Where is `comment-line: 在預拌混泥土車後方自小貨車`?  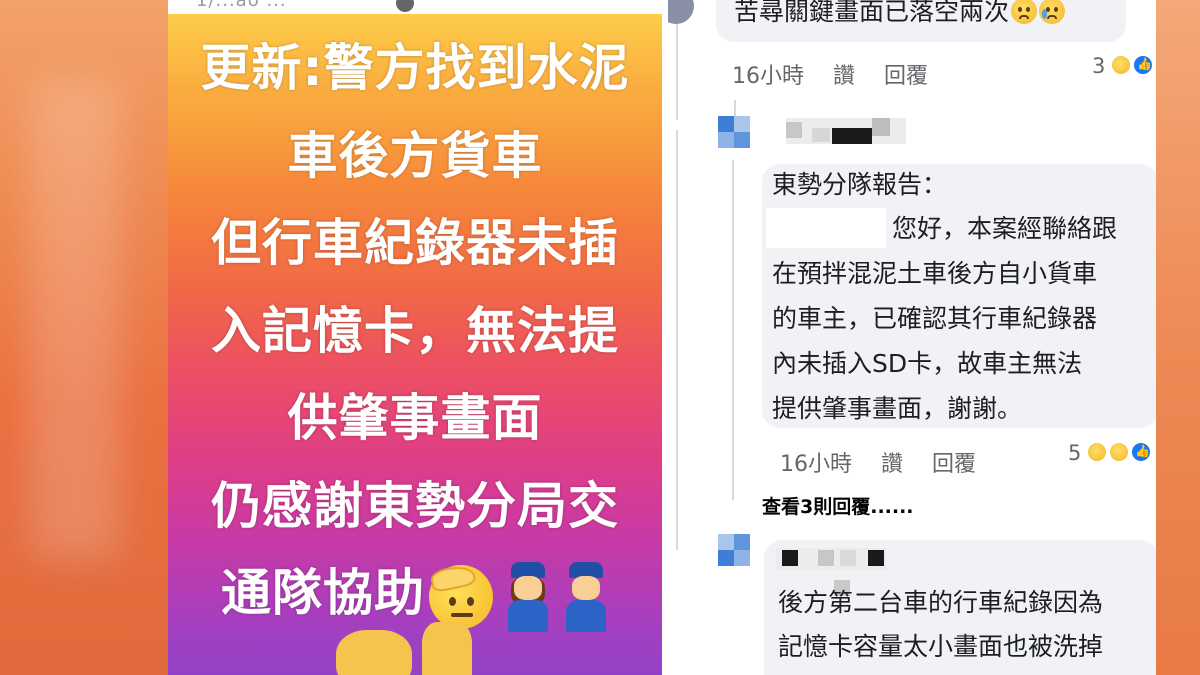 comment-line: 在預拌混泥土車後方自小貨車 is located at coordinates (935, 273).